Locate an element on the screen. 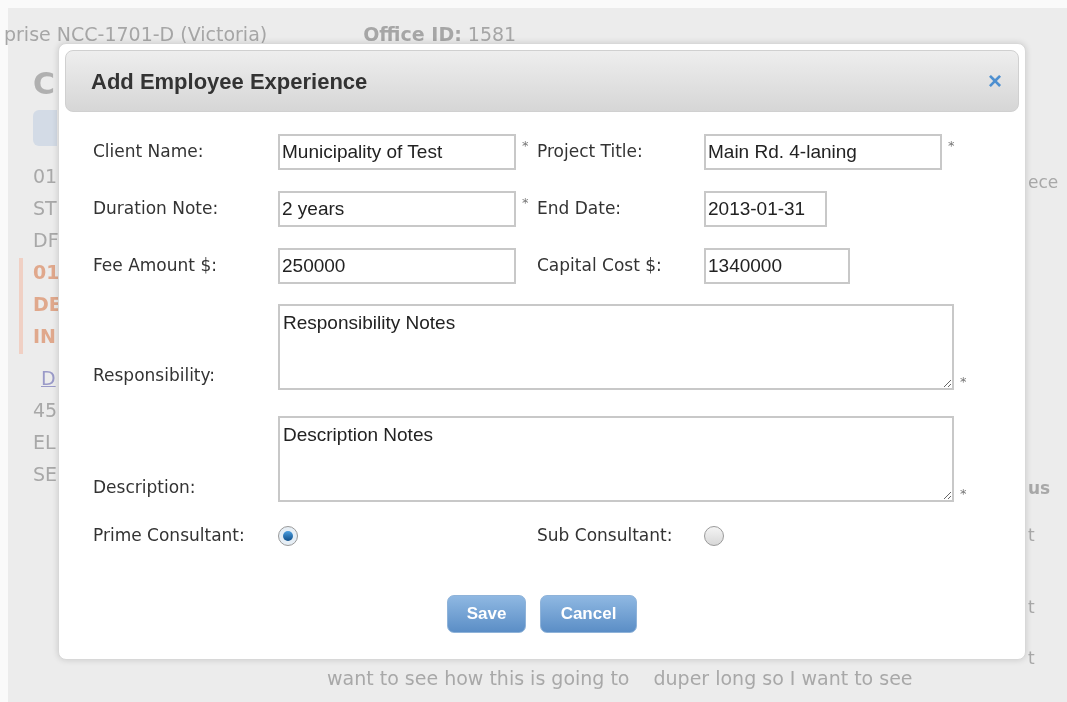 The image size is (1067, 702). text-field: 250000 is located at coordinates (397, 266).